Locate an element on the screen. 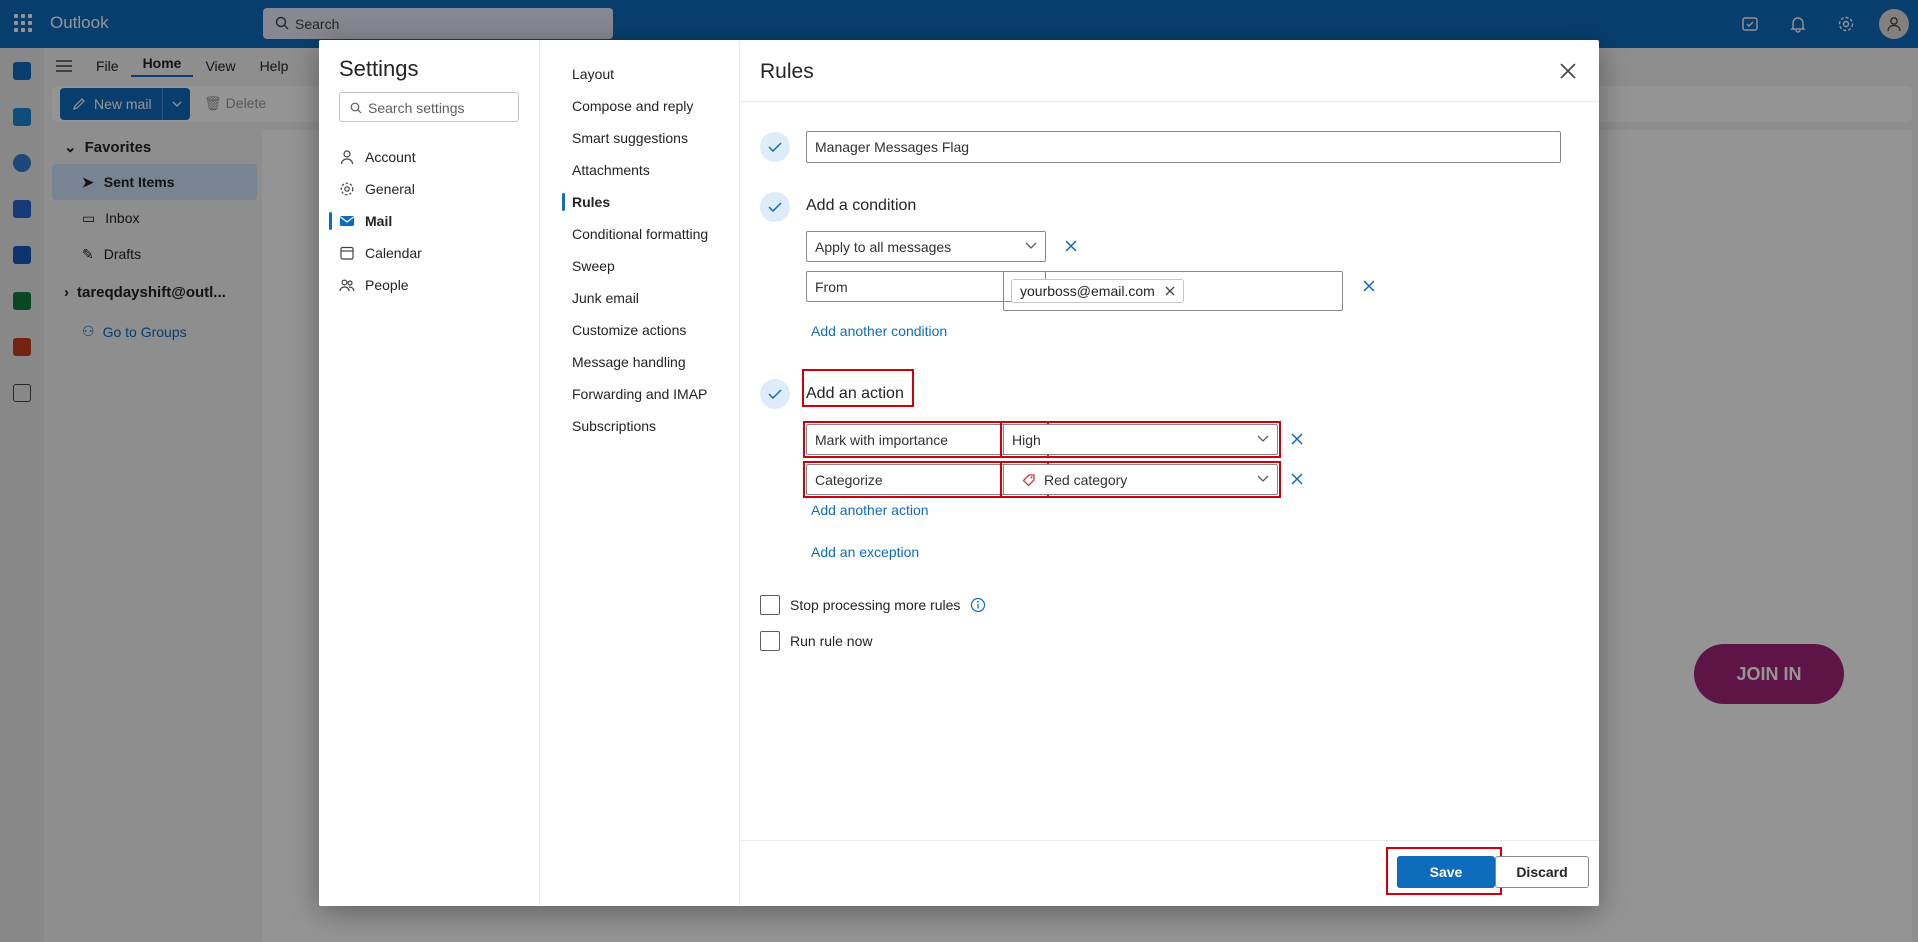  remove-action-2-button is located at coordinates (1297, 479).